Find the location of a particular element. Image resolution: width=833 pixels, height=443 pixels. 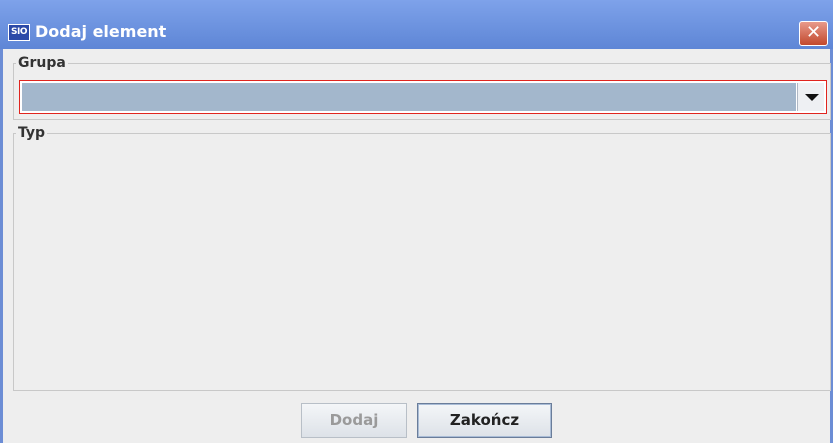

chevron-down-icon is located at coordinates (812, 97).